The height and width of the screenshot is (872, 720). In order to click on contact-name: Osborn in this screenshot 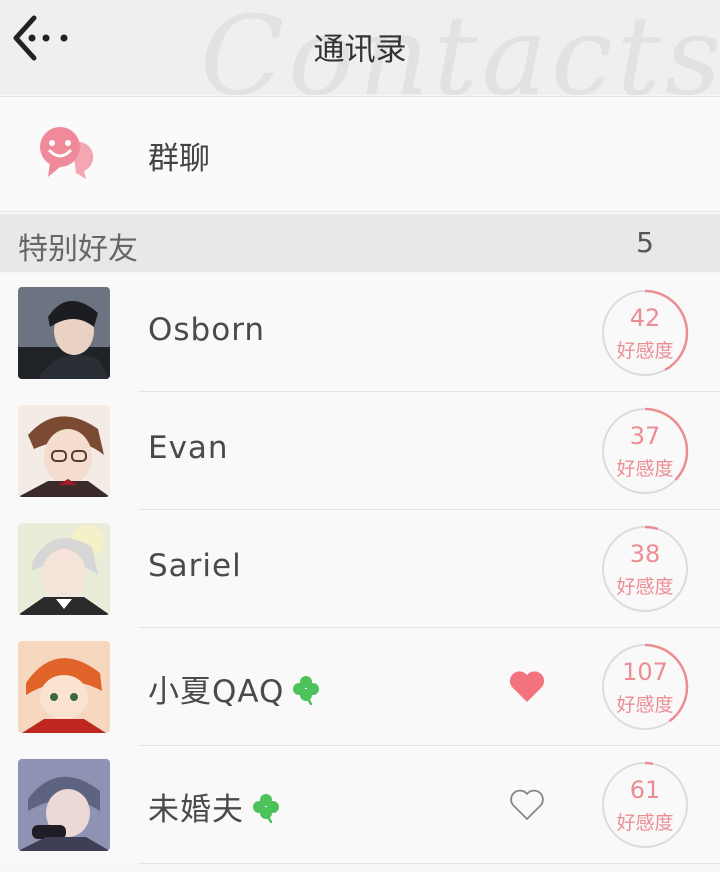, I will do `click(207, 330)`.